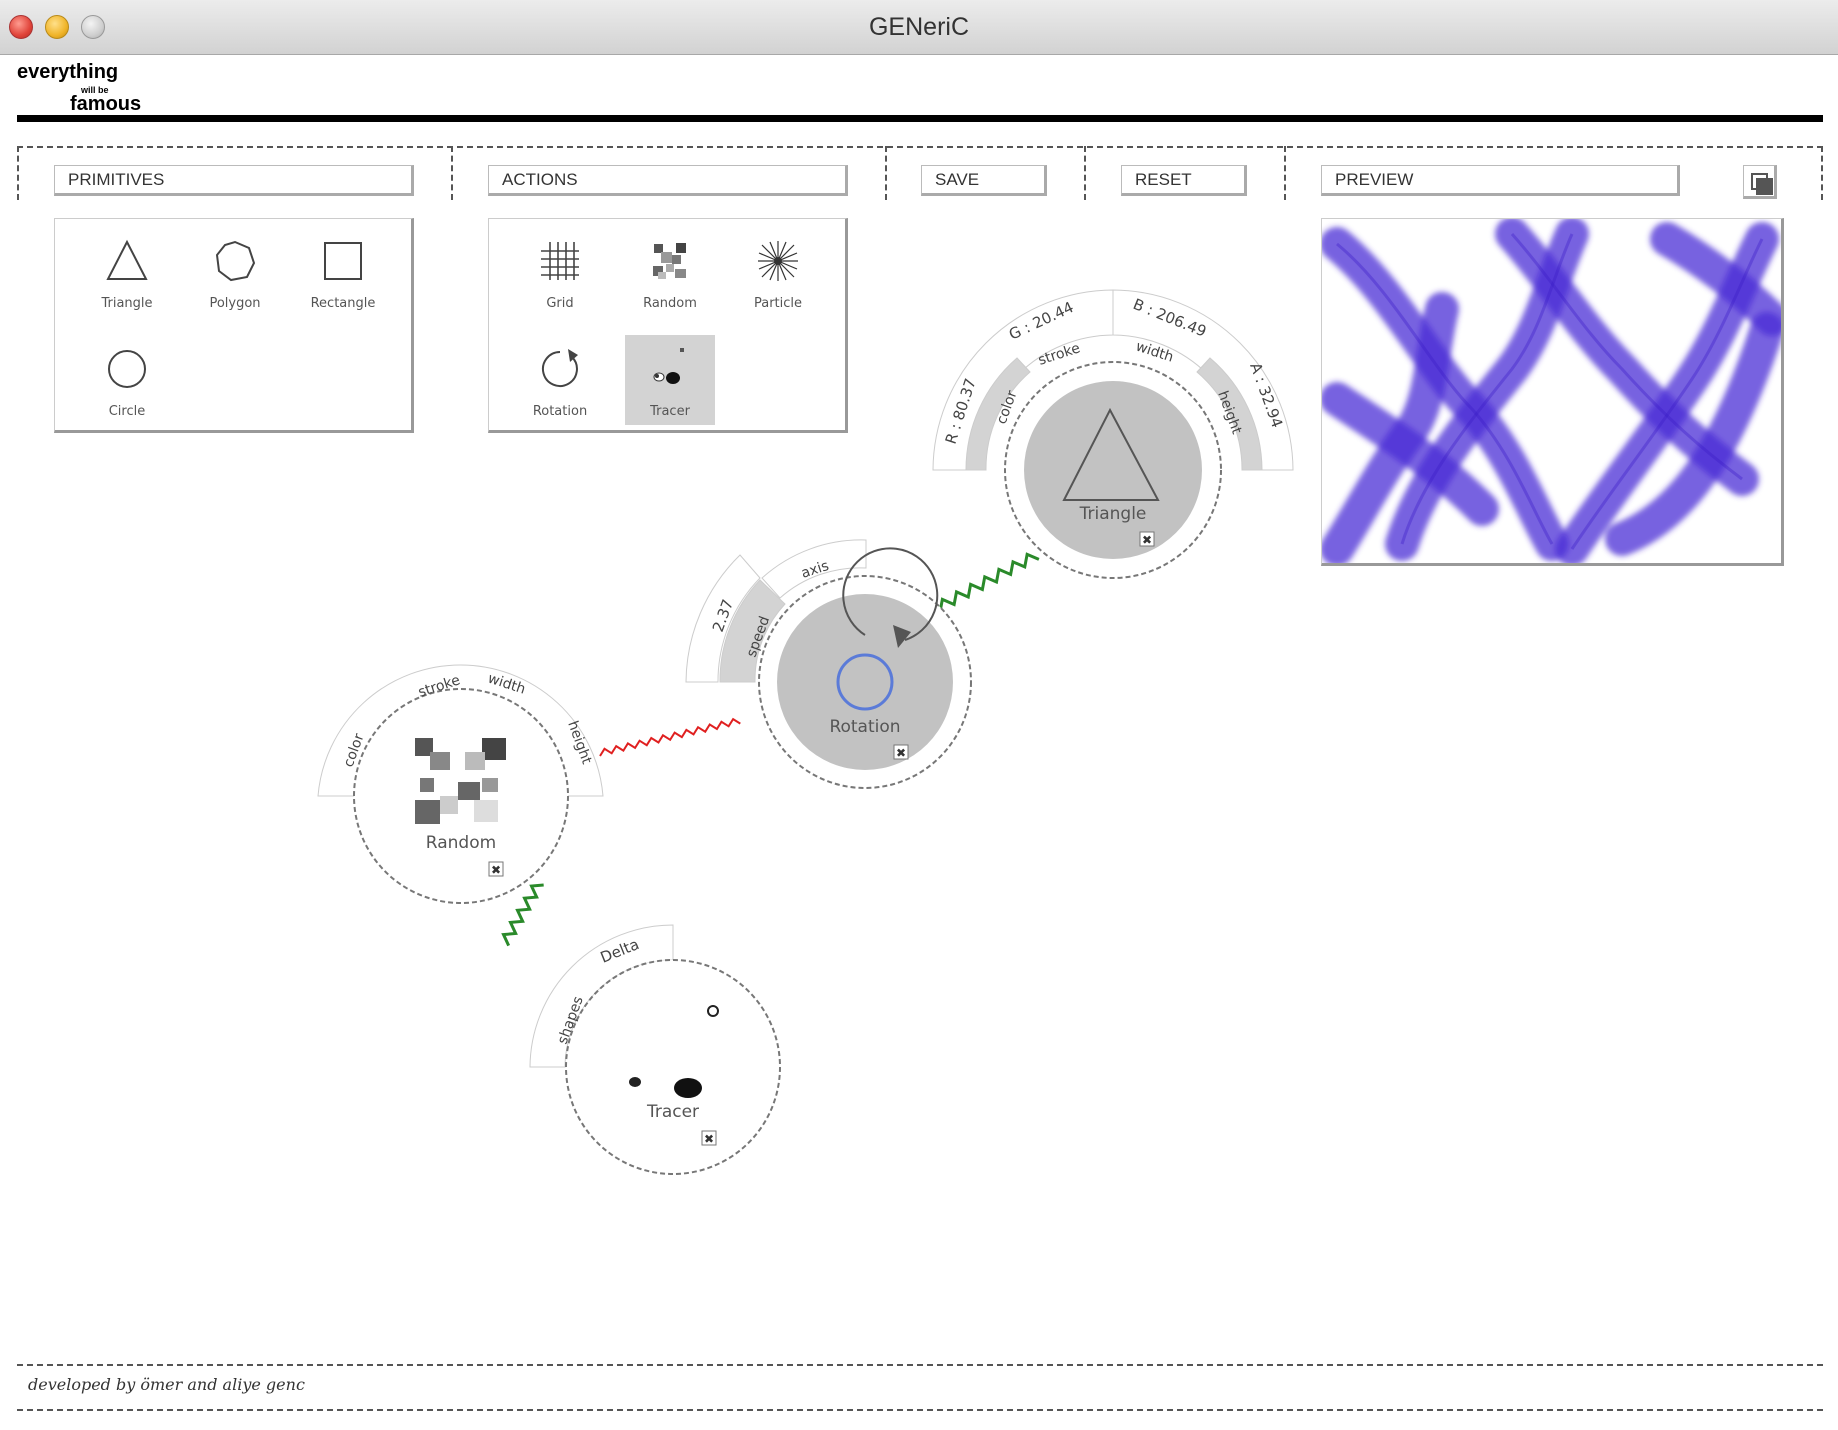 This screenshot has width=1838, height=1430. I want to click on action-particle: Particle, so click(778, 272).